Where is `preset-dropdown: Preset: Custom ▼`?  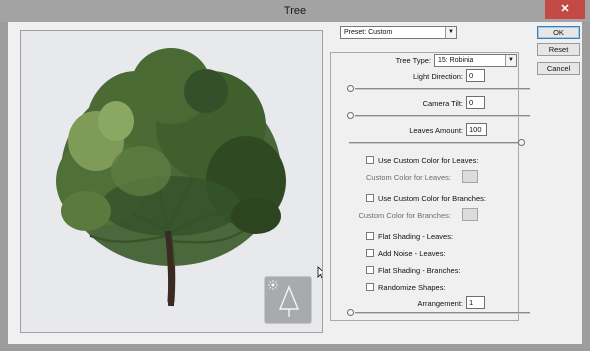 preset-dropdown: Preset: Custom ▼ is located at coordinates (398, 32).